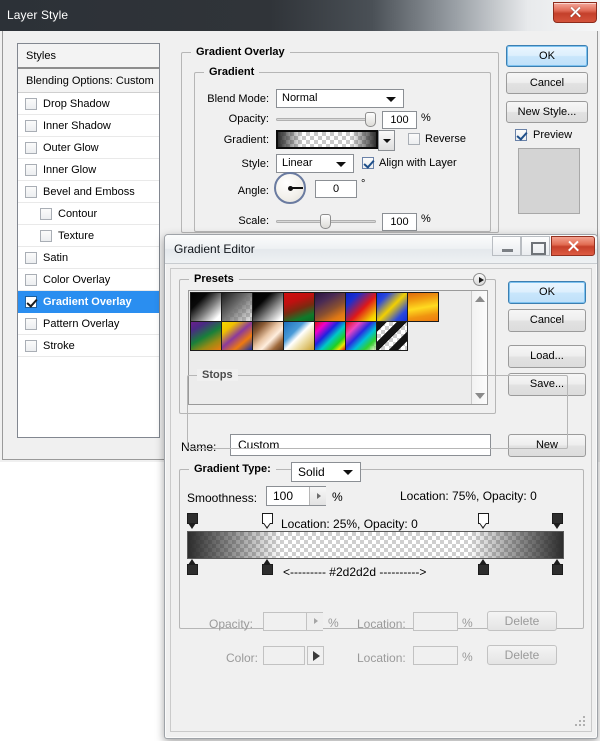 The image size is (600, 741). What do you see at coordinates (399, 222) in the screenshot?
I see `scale-input: 100` at bounding box center [399, 222].